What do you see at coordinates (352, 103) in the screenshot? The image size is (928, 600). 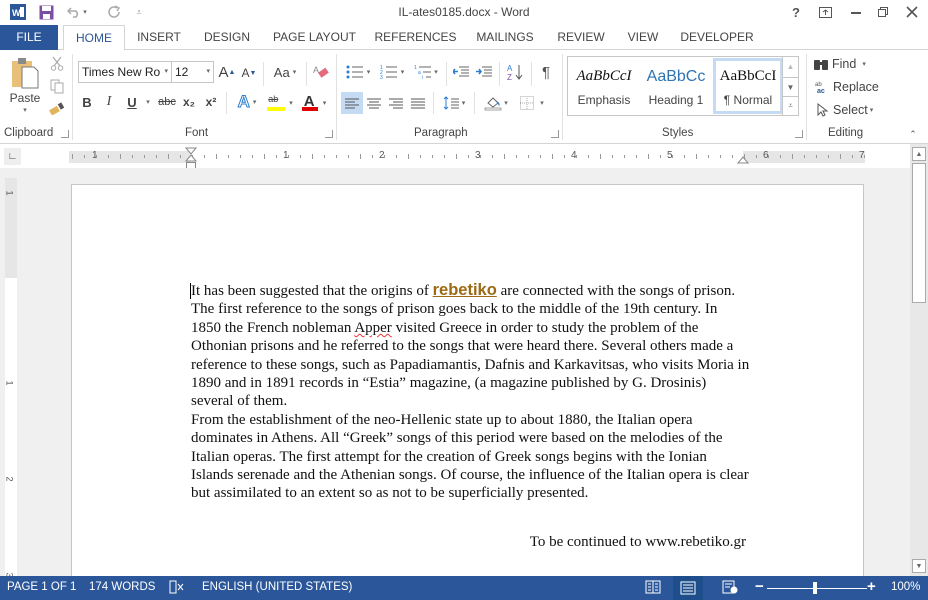 I see `align-left-button` at bounding box center [352, 103].